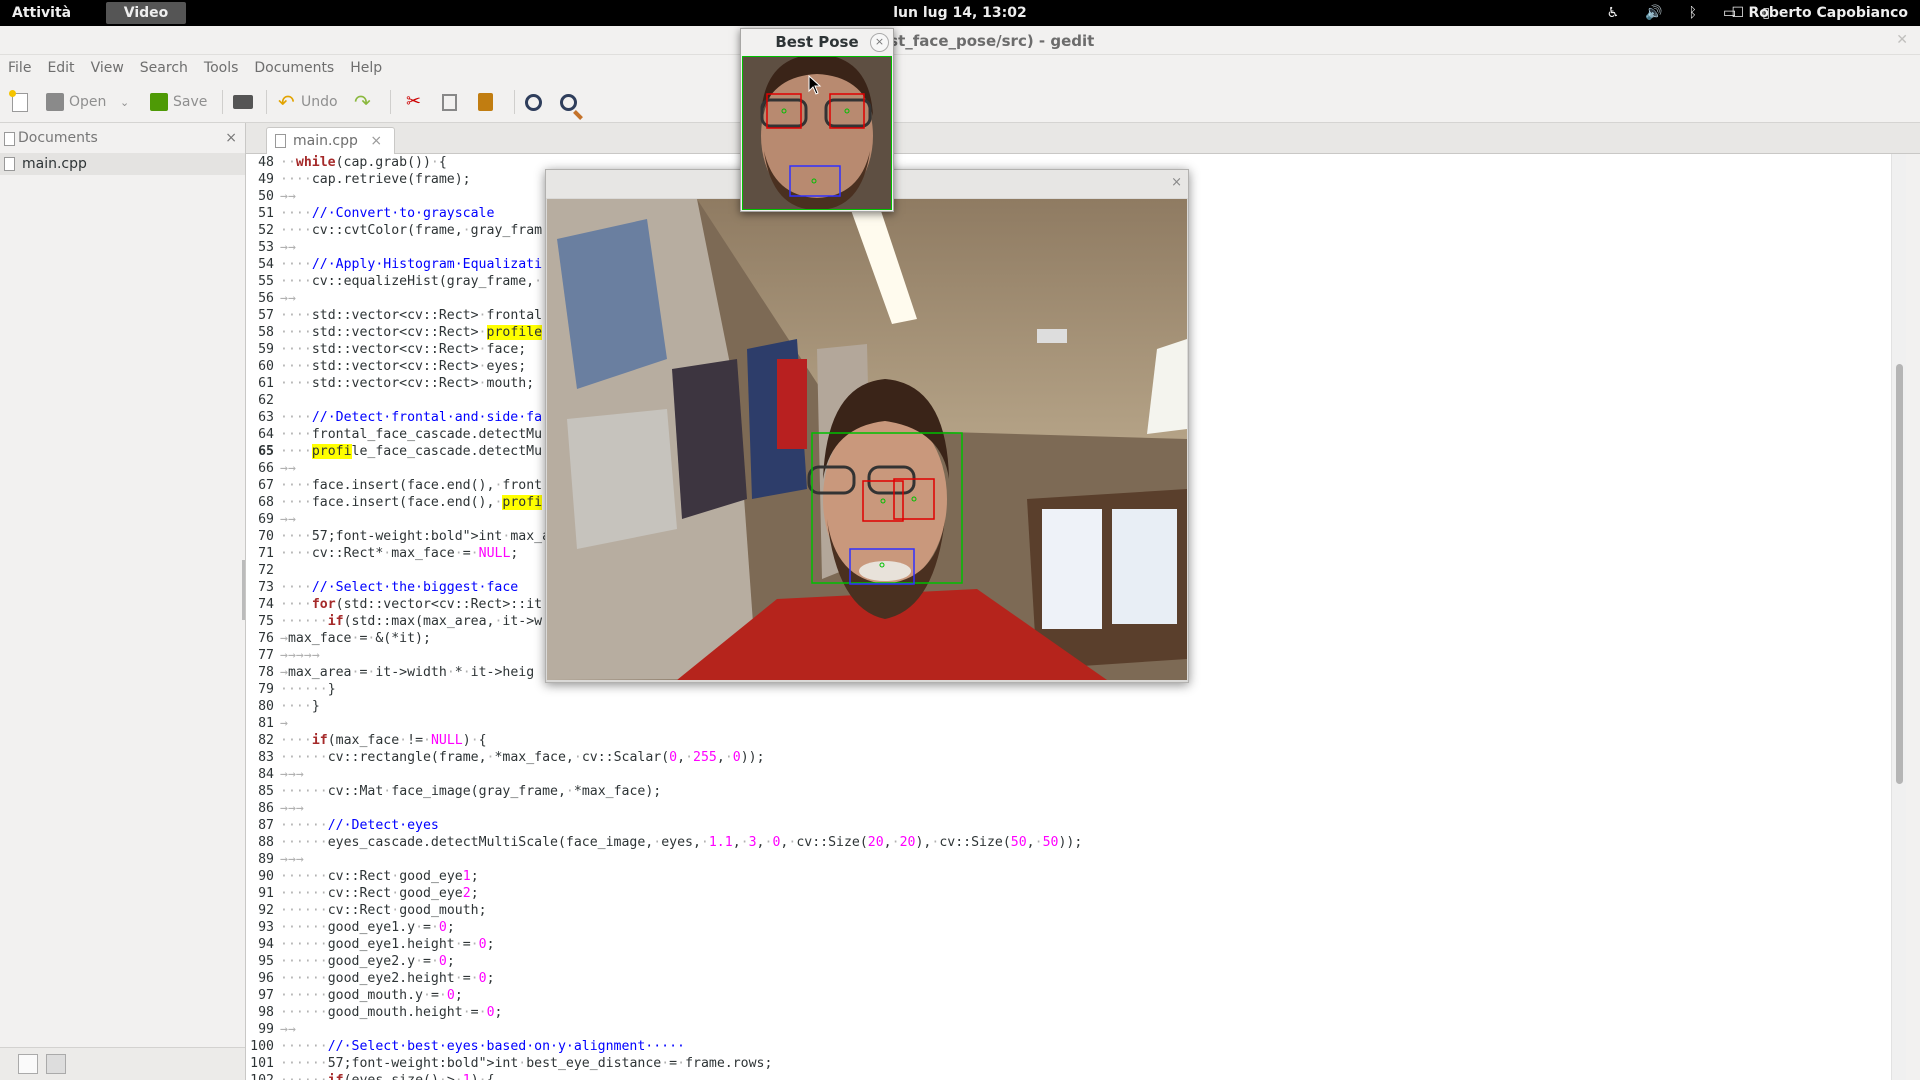 The width and height of the screenshot is (1920, 1080). I want to click on side-panel-title: Documents, so click(58, 138).